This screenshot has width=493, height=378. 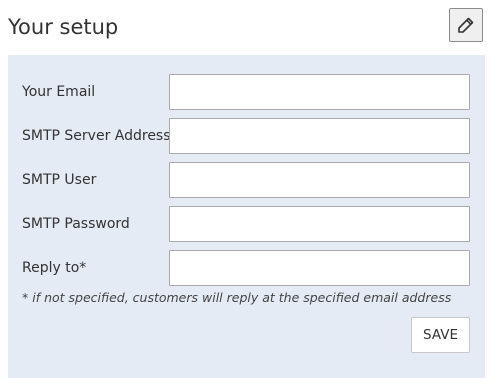 I want to click on smtp-user-field, so click(x=319, y=180).